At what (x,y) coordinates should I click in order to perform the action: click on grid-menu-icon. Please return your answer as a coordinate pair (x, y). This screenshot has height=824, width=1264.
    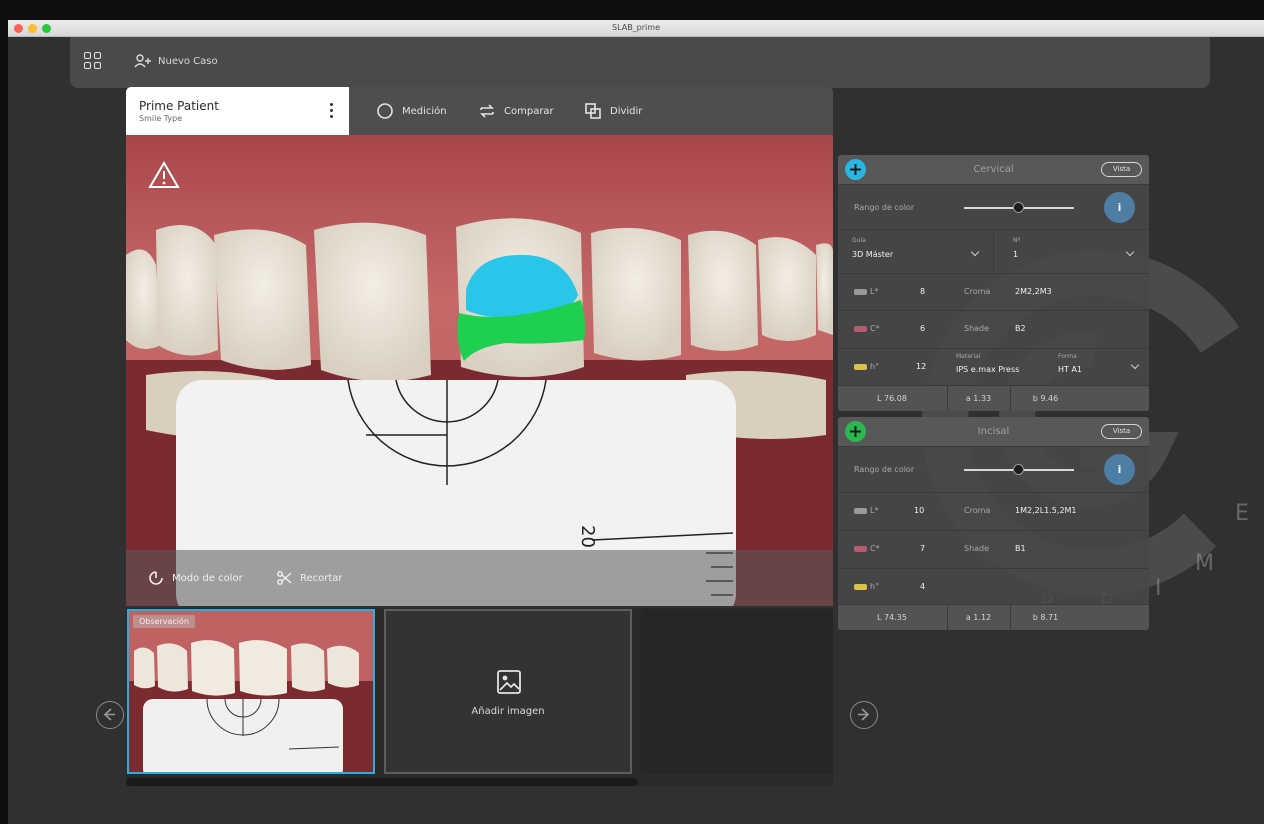
    Looking at the image, I should click on (93, 61).